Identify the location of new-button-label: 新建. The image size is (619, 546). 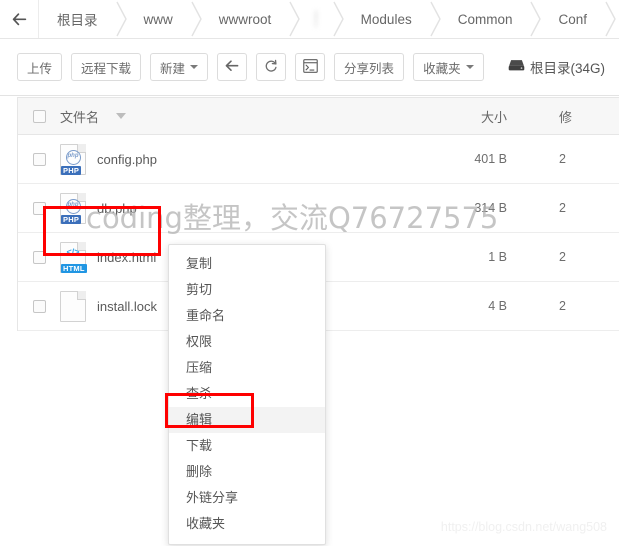
(173, 68).